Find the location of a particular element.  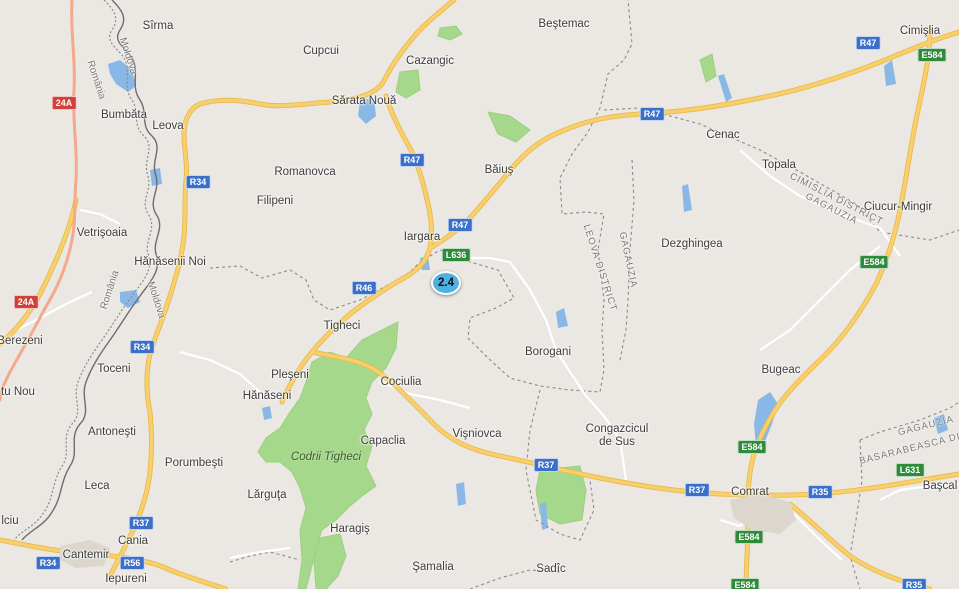

place-sirma: Sîrma is located at coordinates (158, 26).